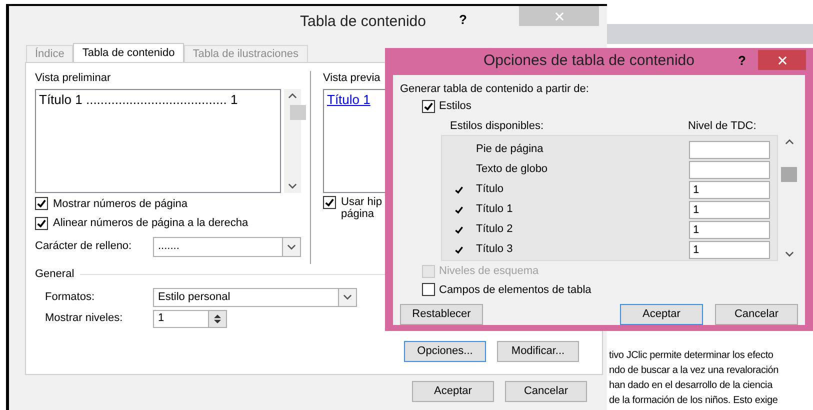 This screenshot has height=410, width=813. Describe the element at coordinates (348, 99) in the screenshot. I see `link: Título 1` at that location.